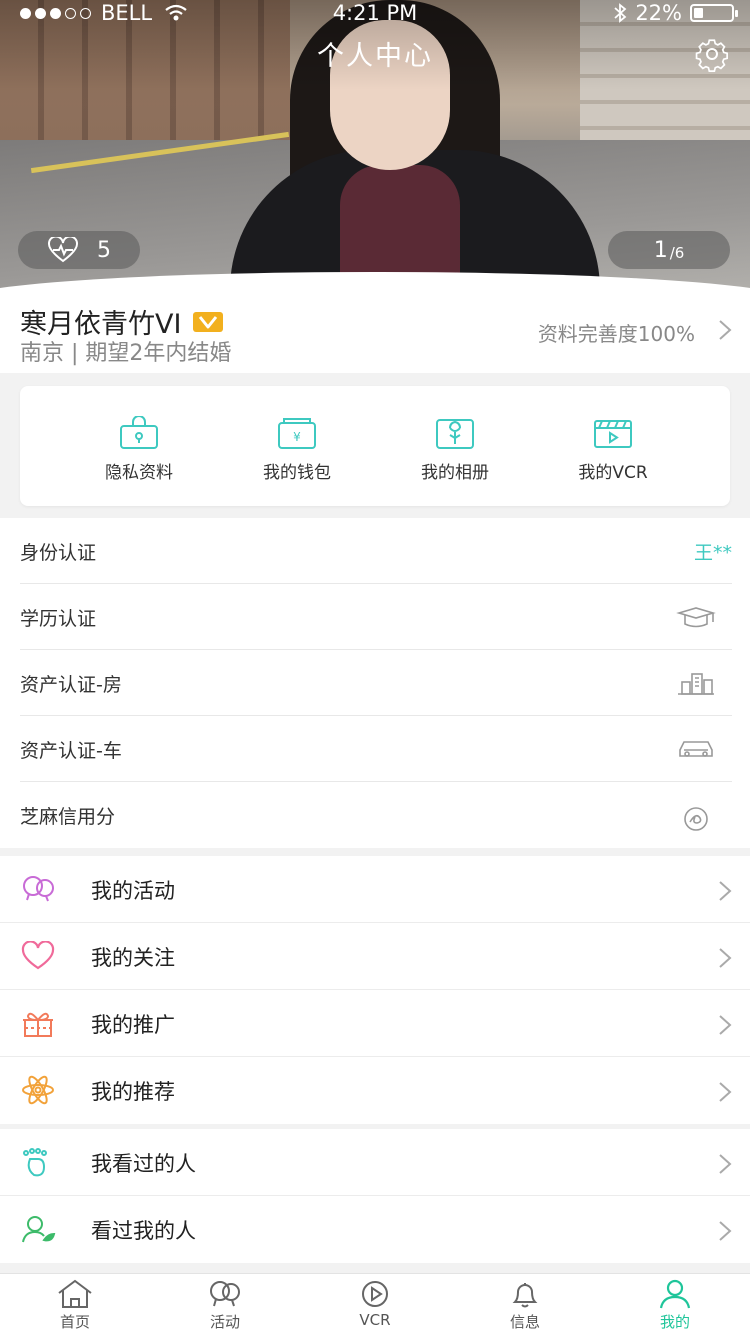 This screenshot has height=1334, width=750. I want to click on car-icon, so click(696, 749).